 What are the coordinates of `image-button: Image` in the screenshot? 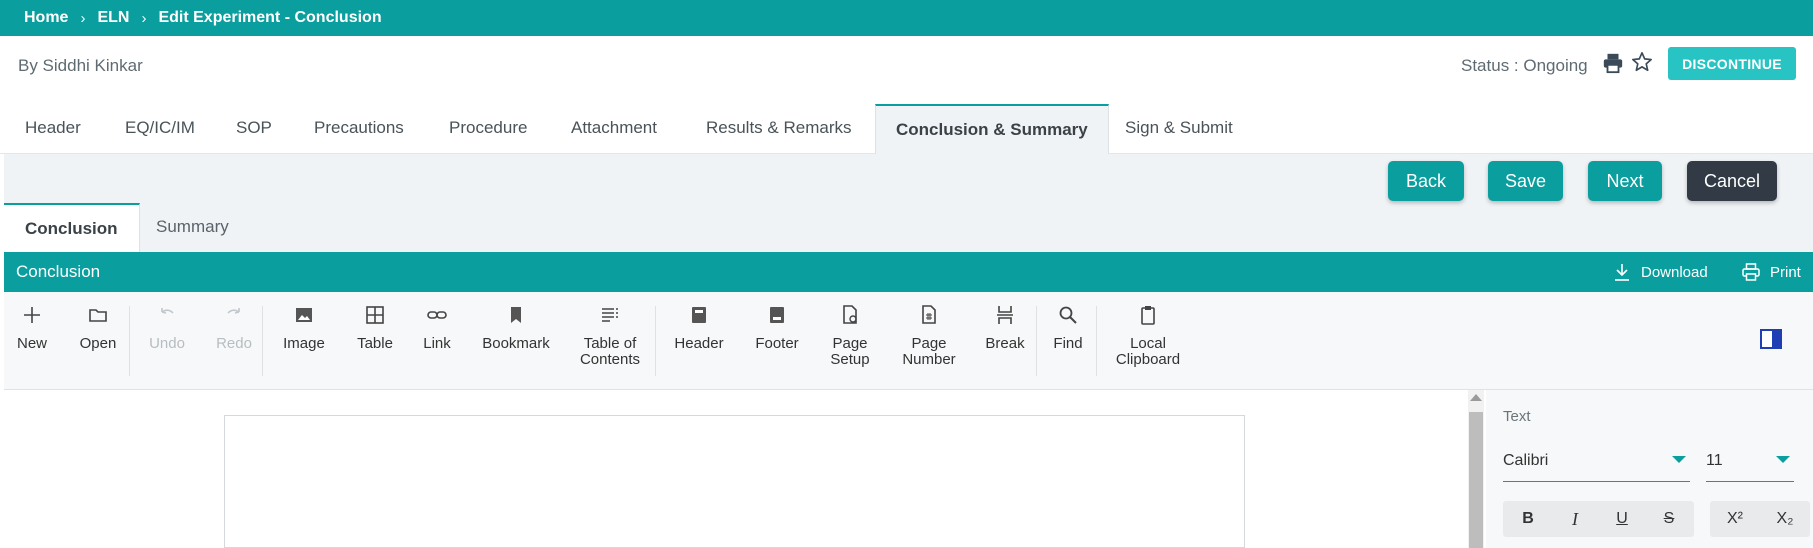 It's located at (304, 328).